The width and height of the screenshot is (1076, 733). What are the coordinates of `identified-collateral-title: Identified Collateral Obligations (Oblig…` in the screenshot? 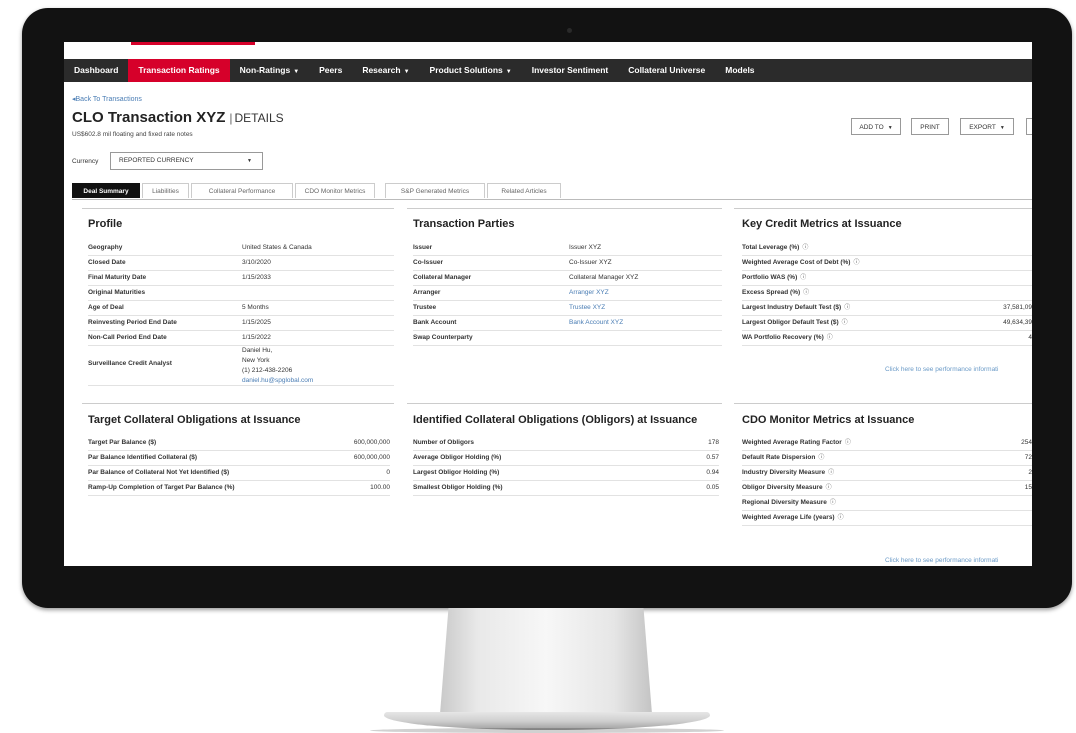 It's located at (555, 420).